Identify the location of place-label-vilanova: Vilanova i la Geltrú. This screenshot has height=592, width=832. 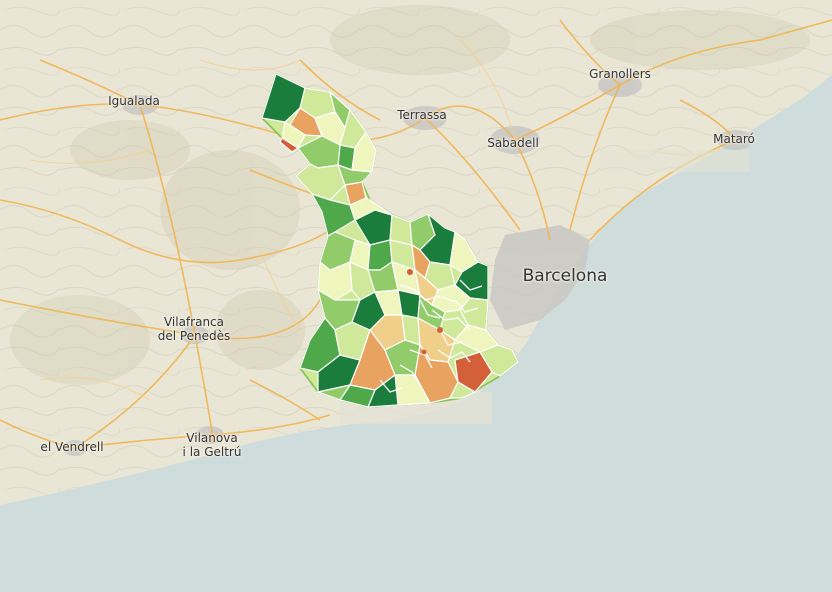
(212, 445).